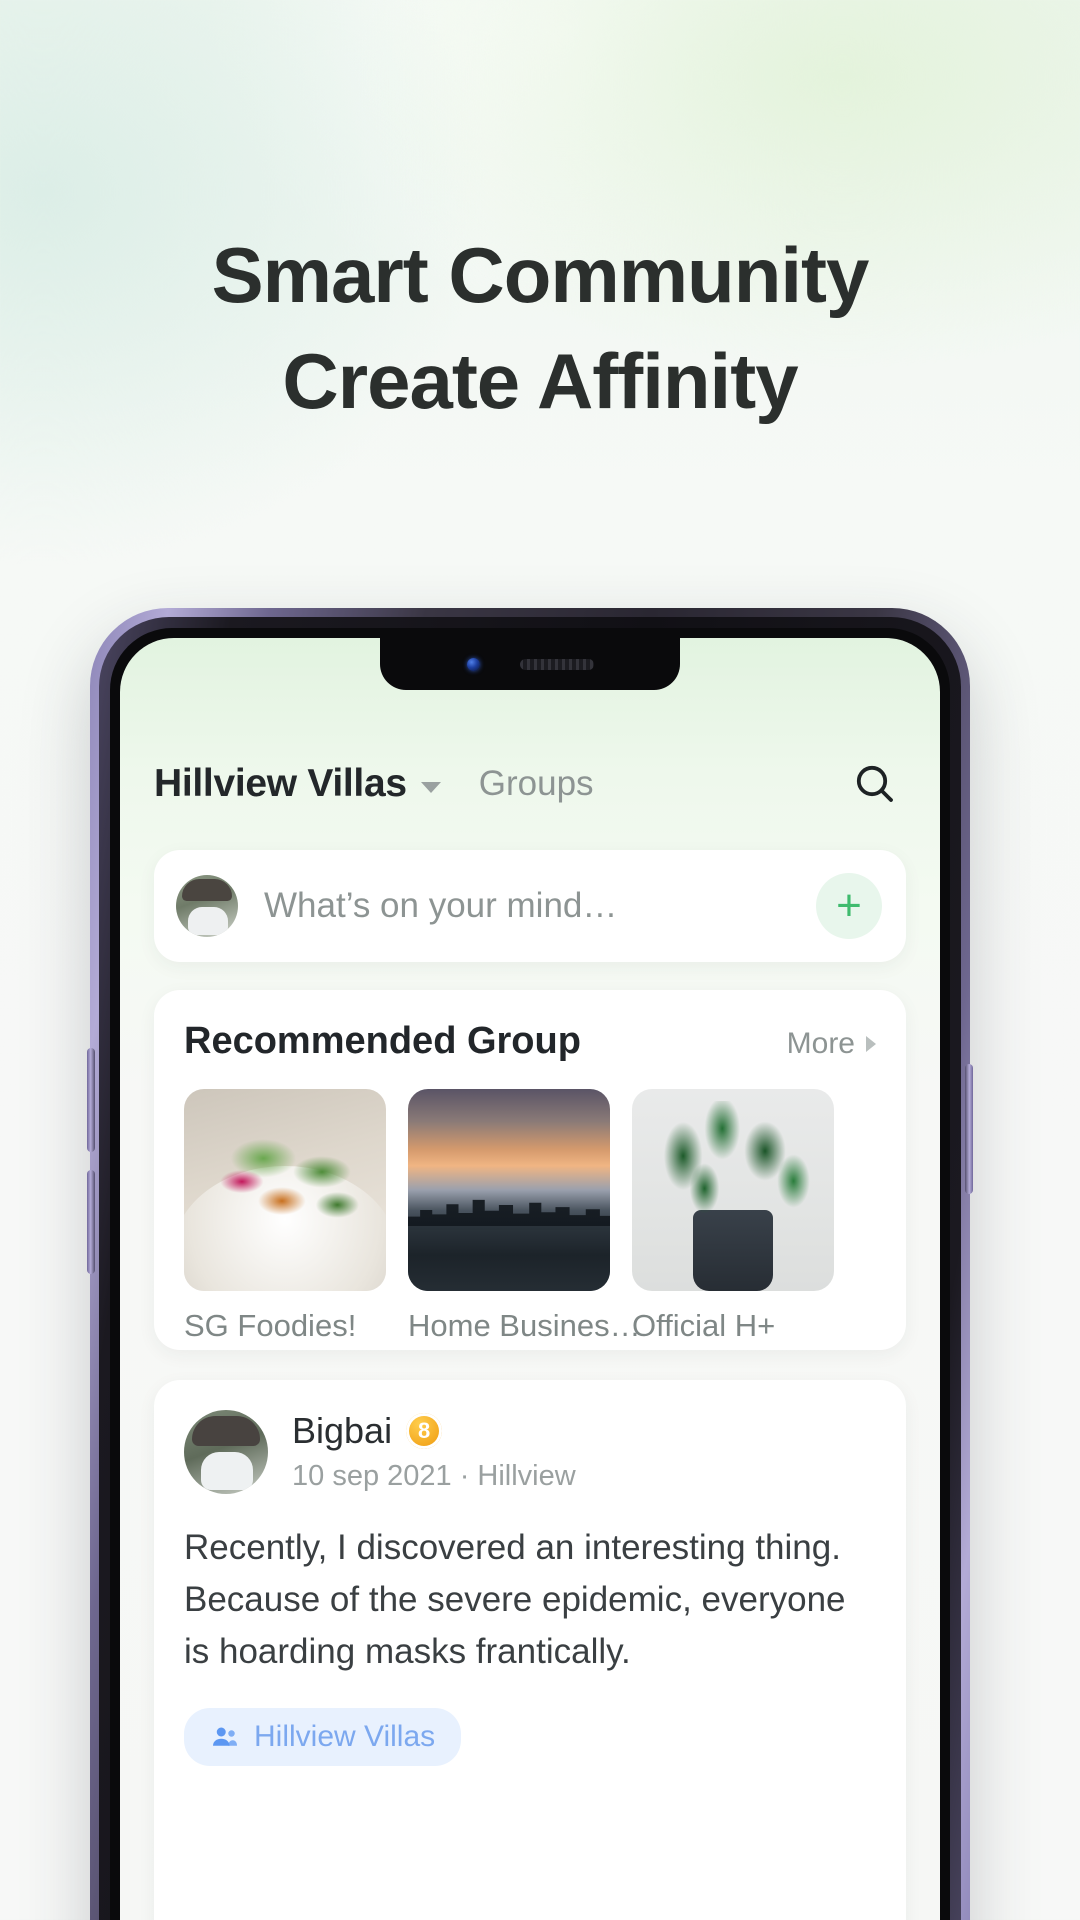 Image resolution: width=1080 pixels, height=1920 pixels. Describe the element at coordinates (820, 1043) in the screenshot. I see `more-label: More` at that location.